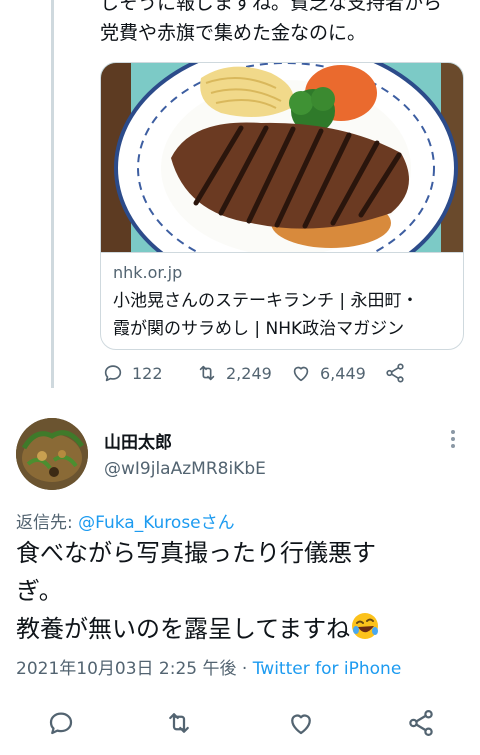 The width and height of the screenshot is (480, 755). Describe the element at coordinates (134, 669) in the screenshot. I see `tweet-timestamp: 2021年10月03日 2:25 午後 ·` at that location.